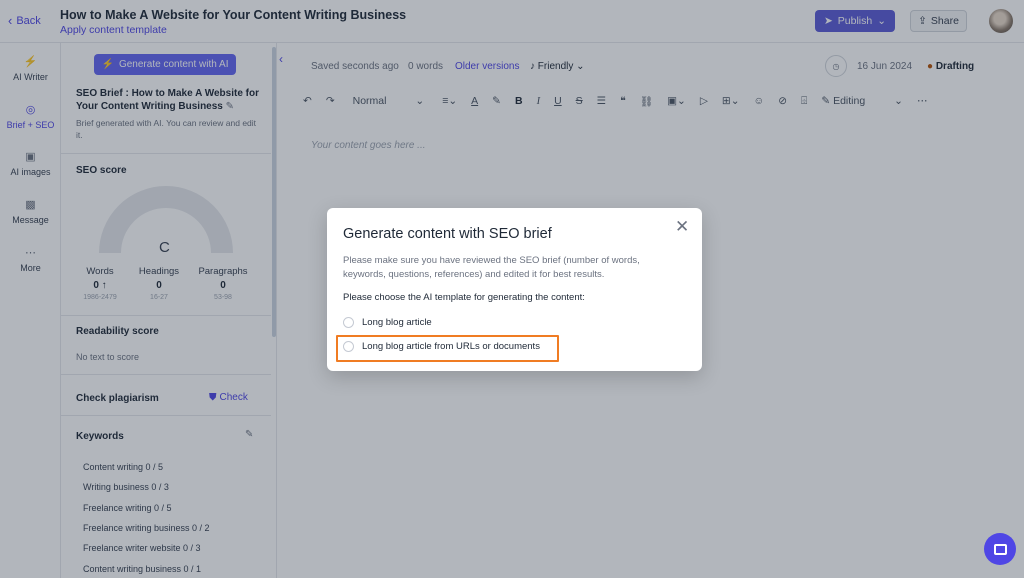  I want to click on close-icon: ✕, so click(682, 226).